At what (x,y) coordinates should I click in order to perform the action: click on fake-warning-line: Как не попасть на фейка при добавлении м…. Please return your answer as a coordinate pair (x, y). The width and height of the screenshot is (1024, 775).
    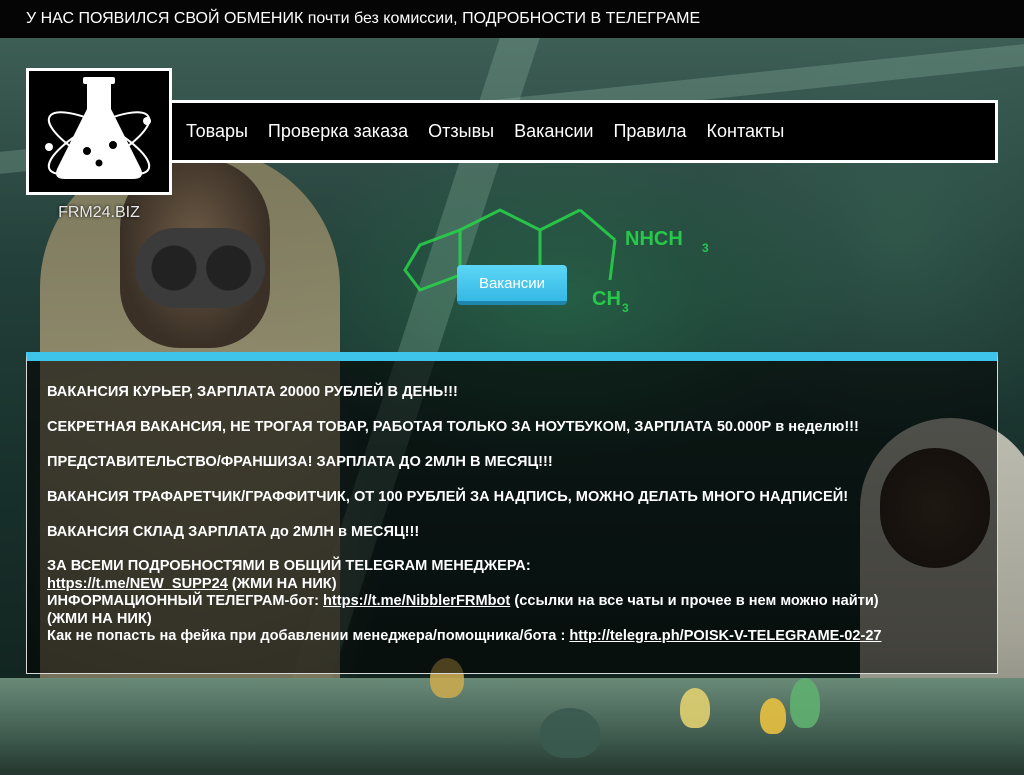
    Looking at the image, I should click on (512, 637).